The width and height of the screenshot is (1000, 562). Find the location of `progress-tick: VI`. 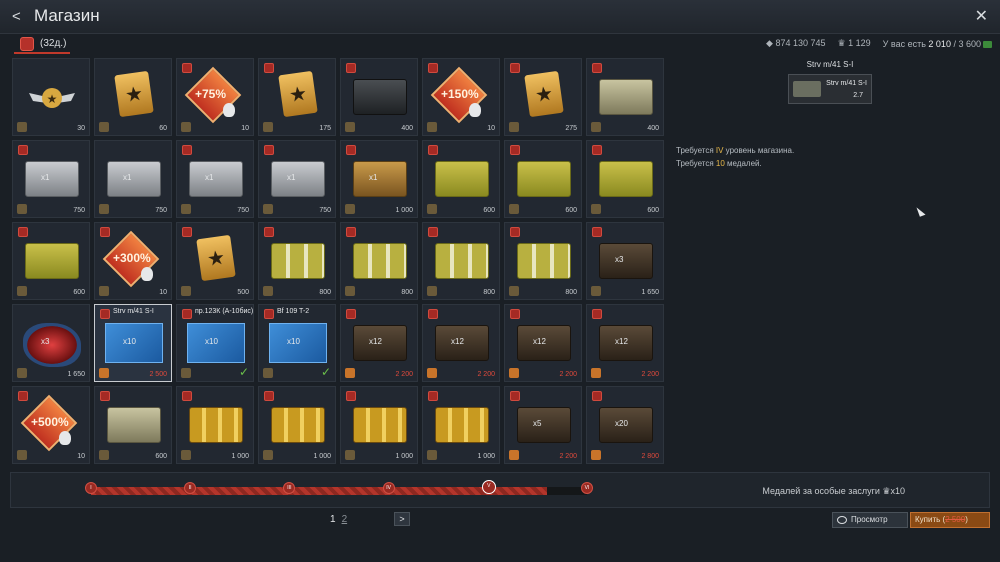

progress-tick: VI is located at coordinates (587, 488).